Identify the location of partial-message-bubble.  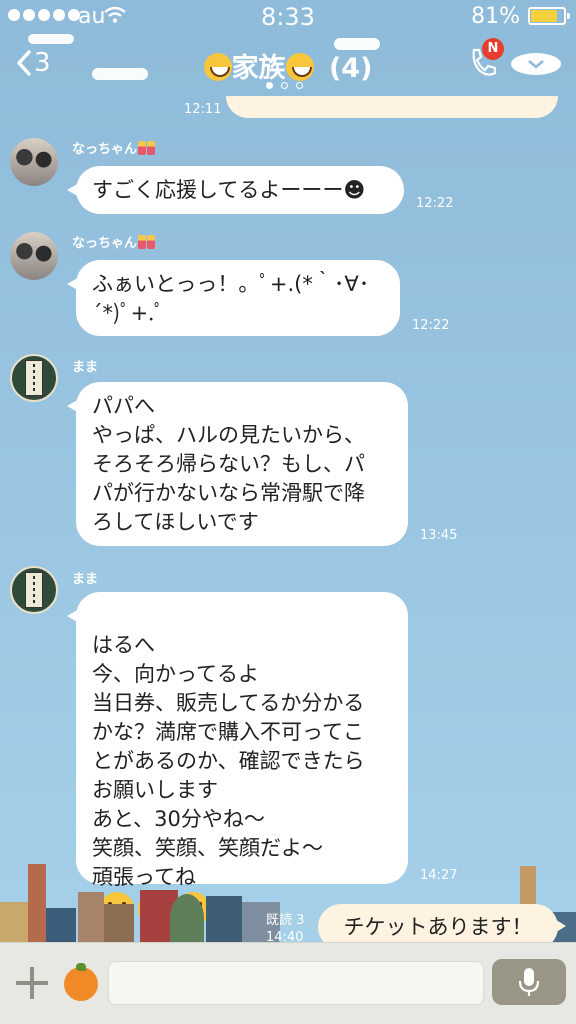
(392, 107).